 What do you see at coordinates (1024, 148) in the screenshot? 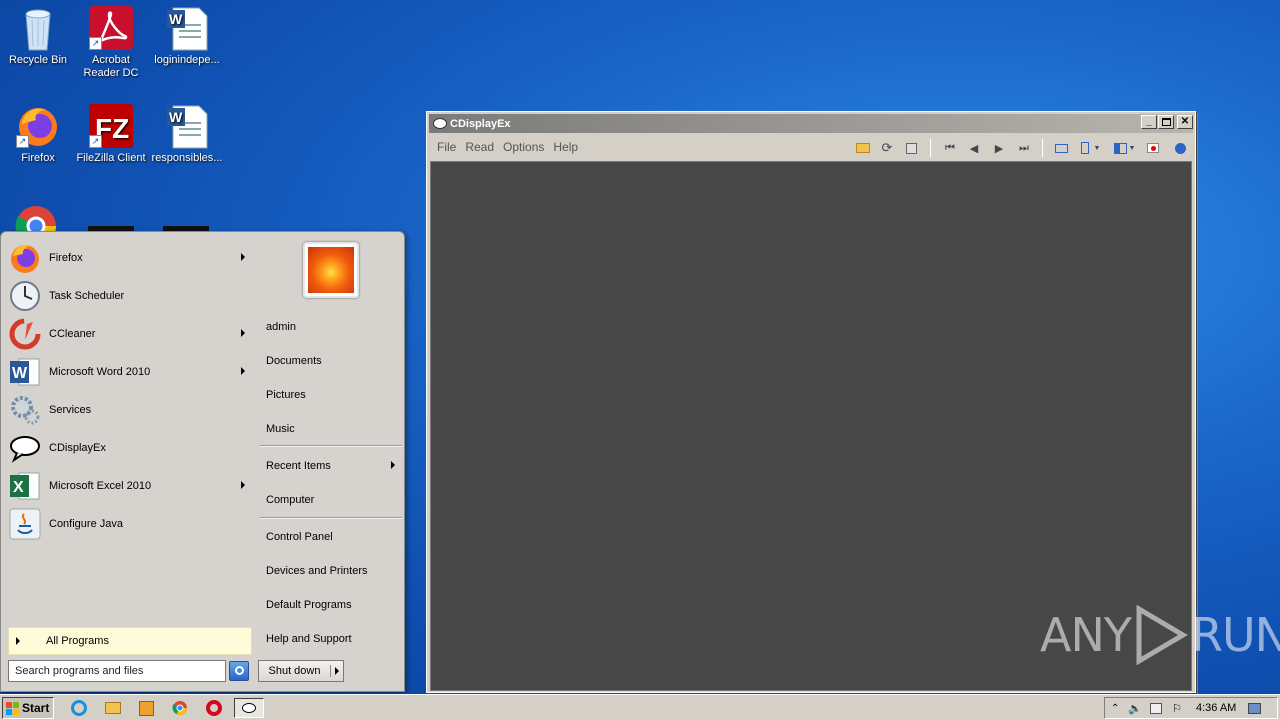
I see `last-page-button: ⏭` at bounding box center [1024, 148].